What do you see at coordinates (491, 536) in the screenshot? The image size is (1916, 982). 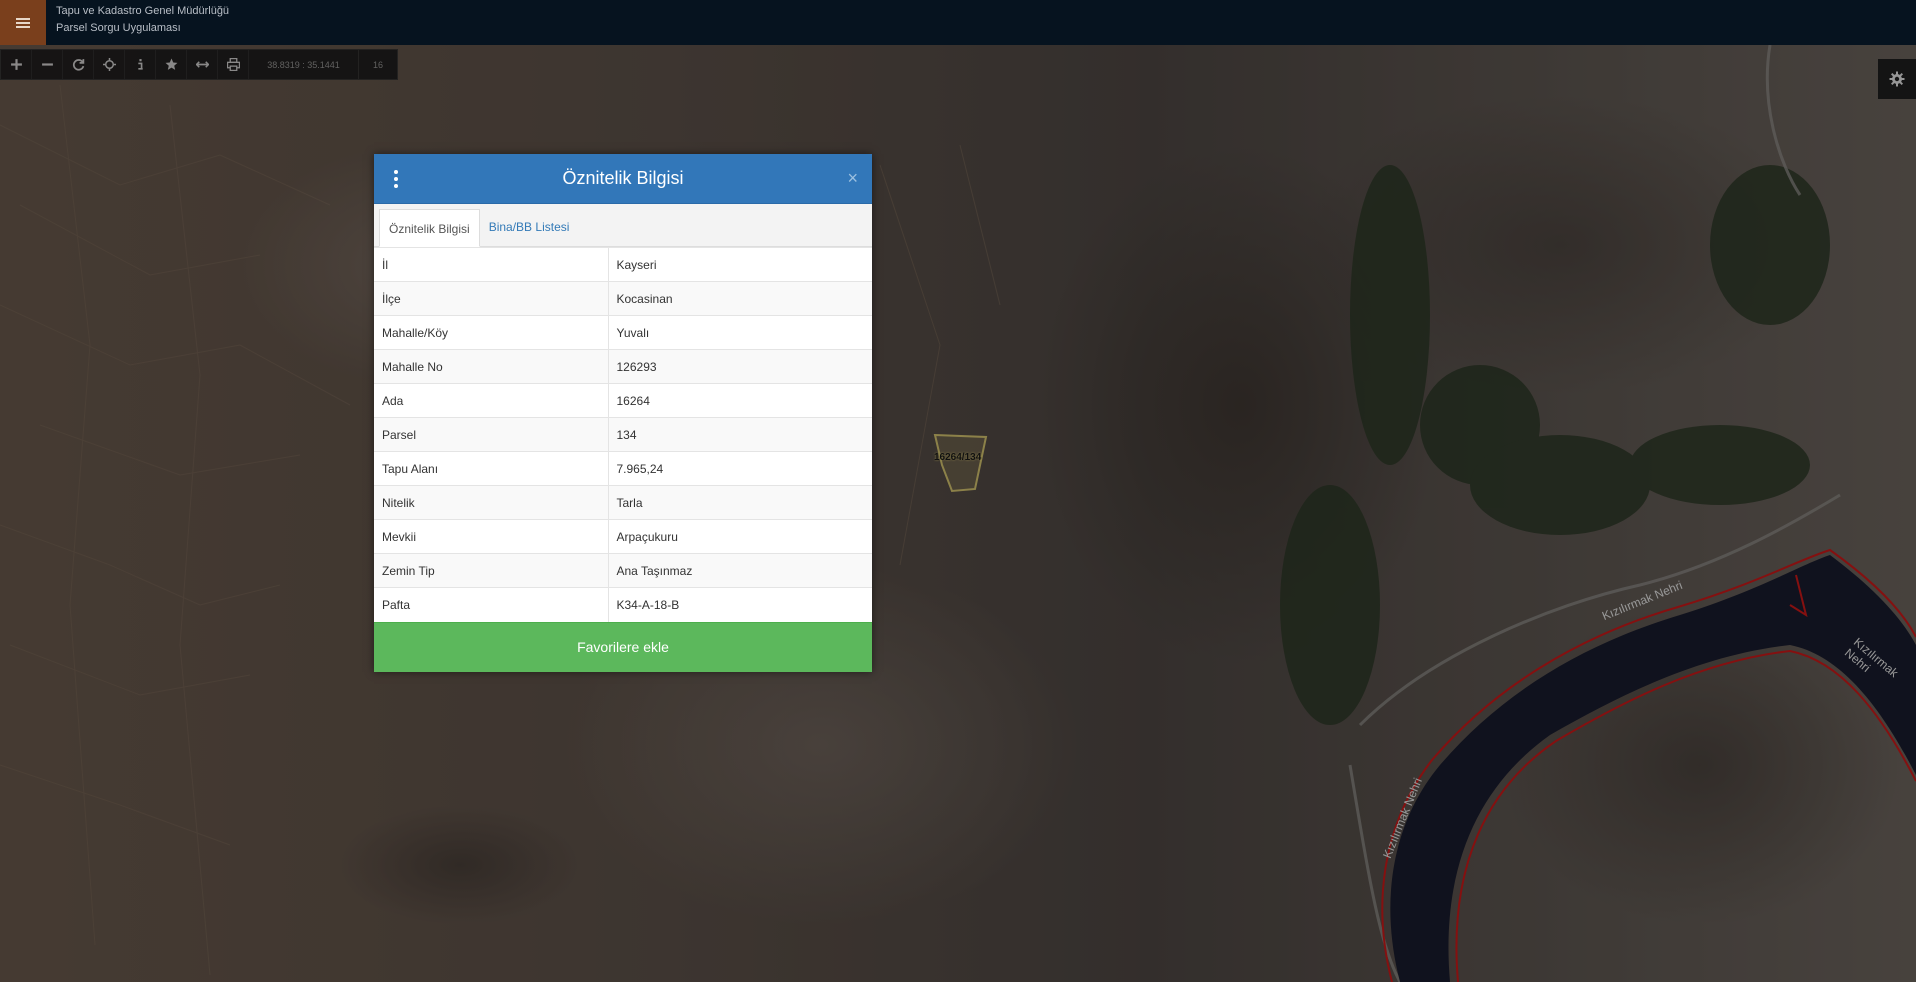 I see `attribute-key: Mevkii` at bounding box center [491, 536].